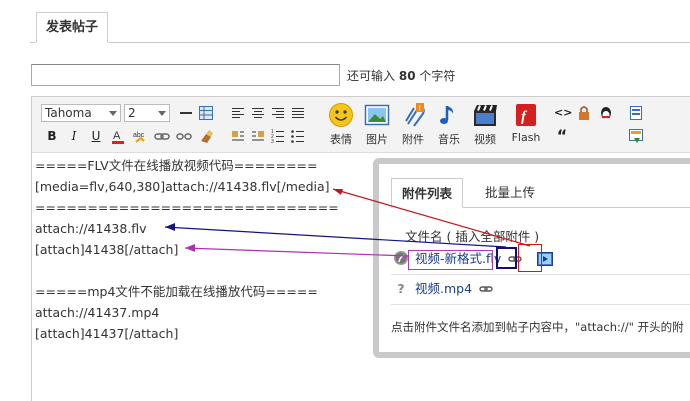 This screenshot has width=690, height=401. What do you see at coordinates (584, 113) in the screenshot?
I see `hide-content-icon` at bounding box center [584, 113].